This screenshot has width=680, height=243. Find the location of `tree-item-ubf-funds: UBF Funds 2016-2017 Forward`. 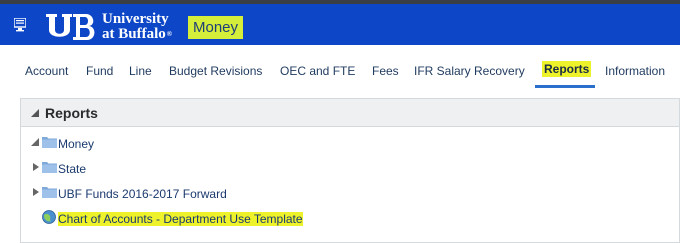

tree-item-ubf-funds: UBF Funds 2016-2017 Forward is located at coordinates (350, 193).